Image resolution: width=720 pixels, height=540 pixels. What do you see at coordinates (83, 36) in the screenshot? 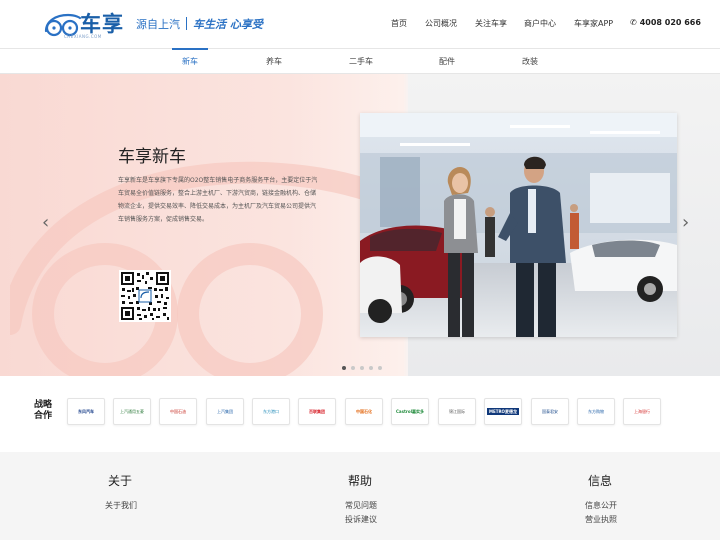
I see `logo-subtext: CHEXIANG.COM` at bounding box center [83, 36].